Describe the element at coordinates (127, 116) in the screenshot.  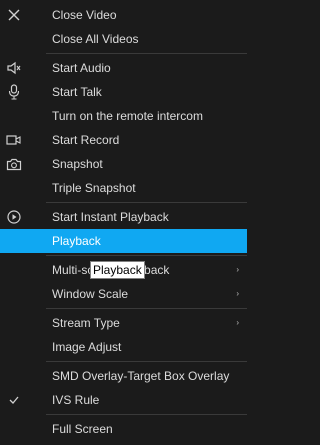
I see `menu-item-label: Turn on the remote intercom` at that location.